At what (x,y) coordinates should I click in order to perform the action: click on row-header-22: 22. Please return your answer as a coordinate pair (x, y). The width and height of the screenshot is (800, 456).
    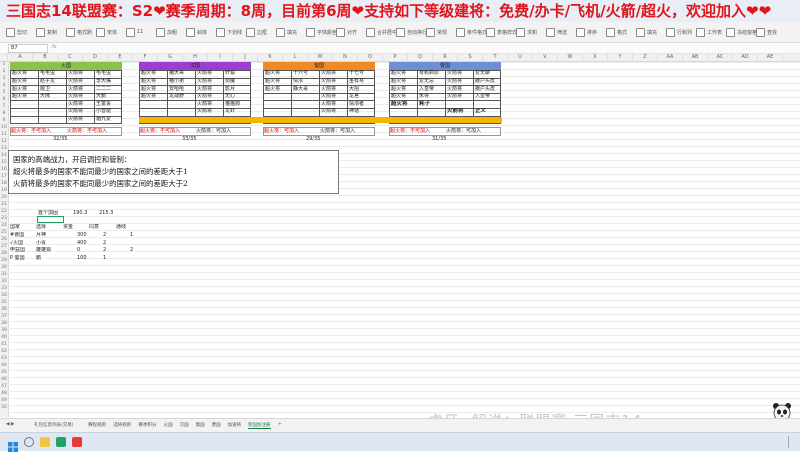
    Looking at the image, I should click on (4, 212).